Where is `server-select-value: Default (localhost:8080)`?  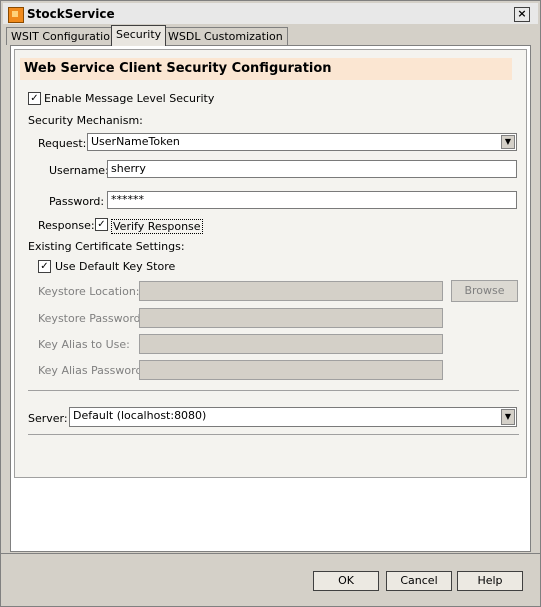
server-select-value: Default (localhost:8080) is located at coordinates (140, 415).